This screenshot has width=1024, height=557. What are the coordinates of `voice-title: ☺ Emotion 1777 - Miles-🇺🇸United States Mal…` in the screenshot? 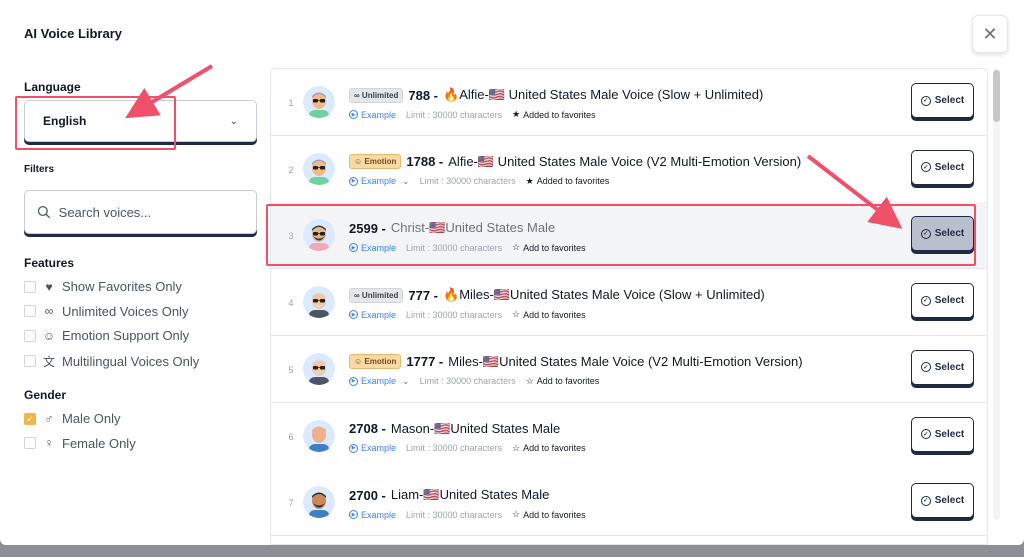 It's located at (576, 362).